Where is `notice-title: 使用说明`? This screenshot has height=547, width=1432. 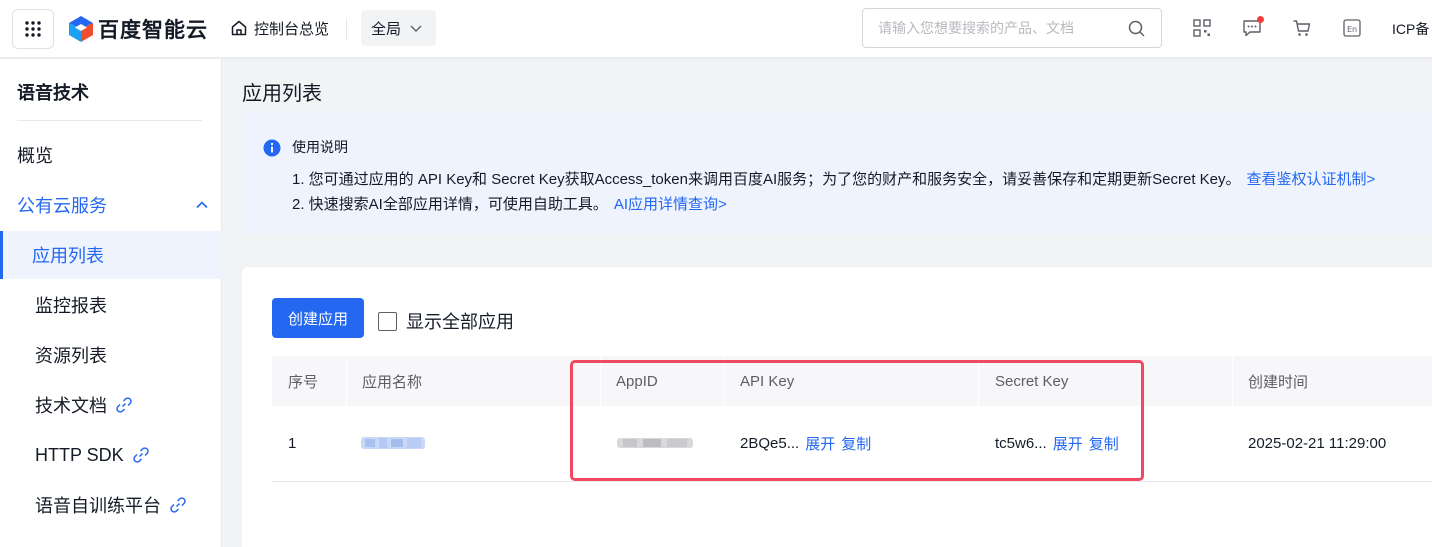 notice-title: 使用说明 is located at coordinates (320, 147).